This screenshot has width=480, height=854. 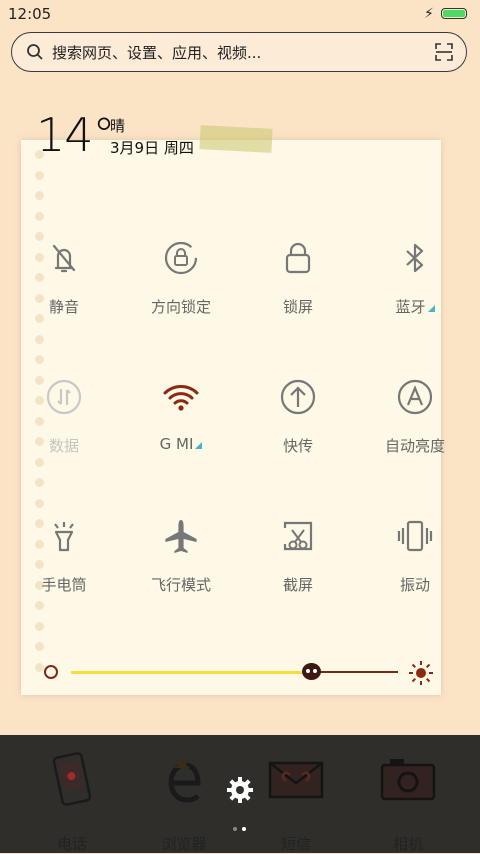 I want to click on mobile-data-icon, so click(x=64, y=397).